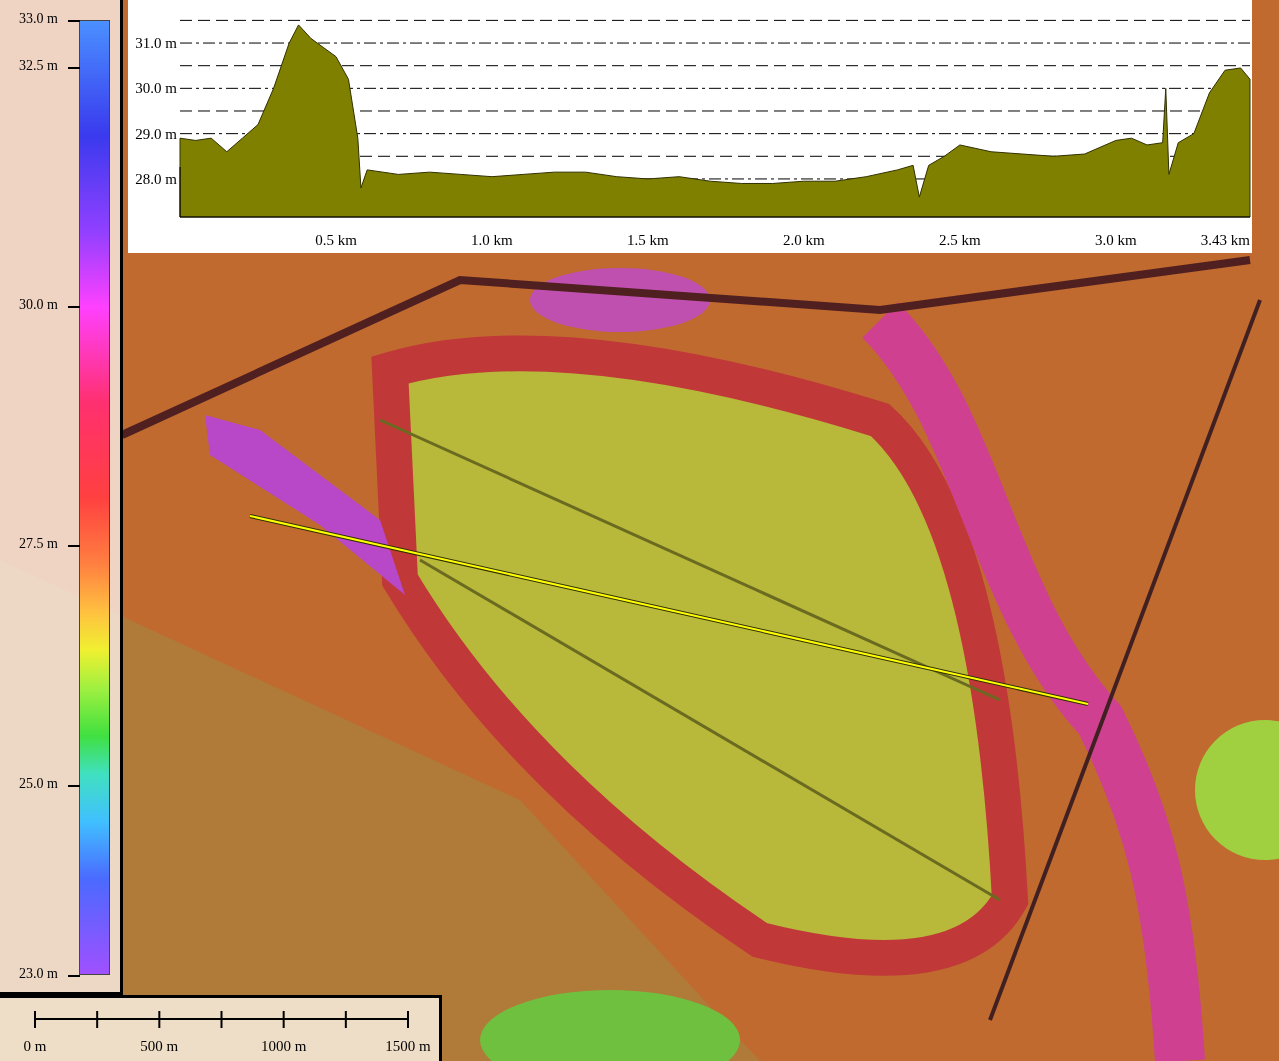  I want to click on legend-label: 27.5 m, so click(38, 544).